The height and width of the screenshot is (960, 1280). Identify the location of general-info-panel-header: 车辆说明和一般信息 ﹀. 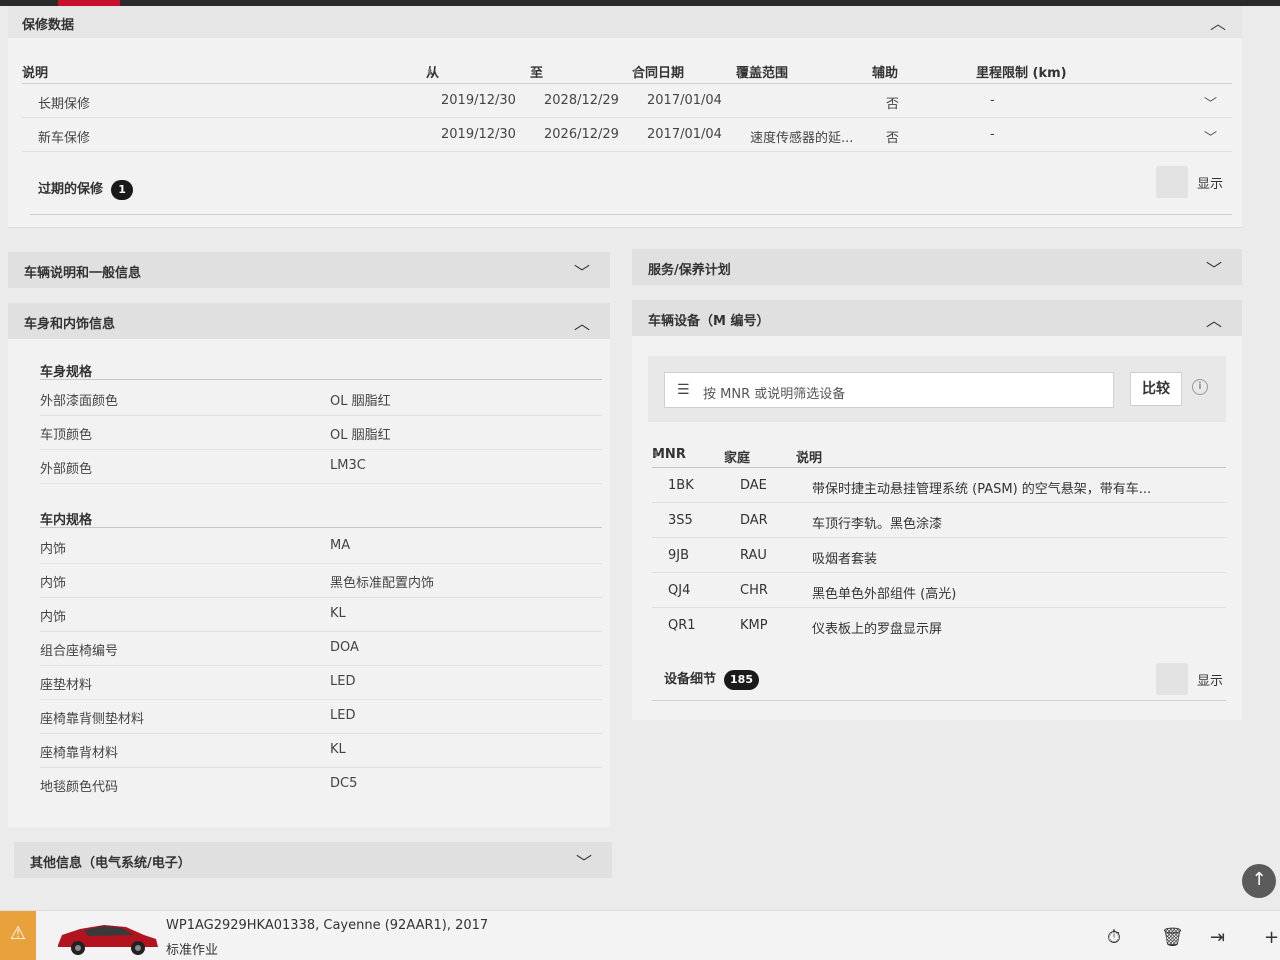
(309, 270).